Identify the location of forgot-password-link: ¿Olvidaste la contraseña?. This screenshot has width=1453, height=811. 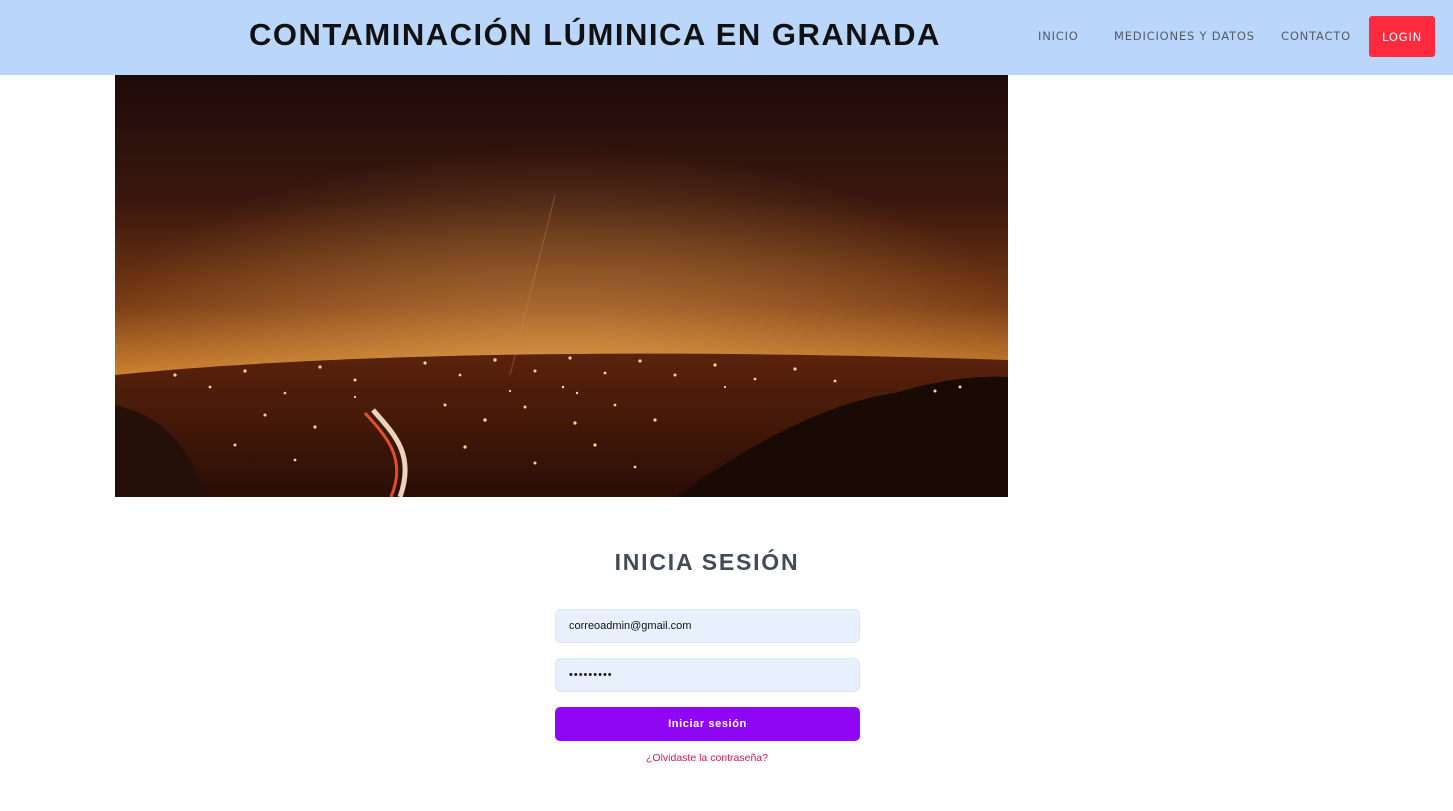
(707, 758).